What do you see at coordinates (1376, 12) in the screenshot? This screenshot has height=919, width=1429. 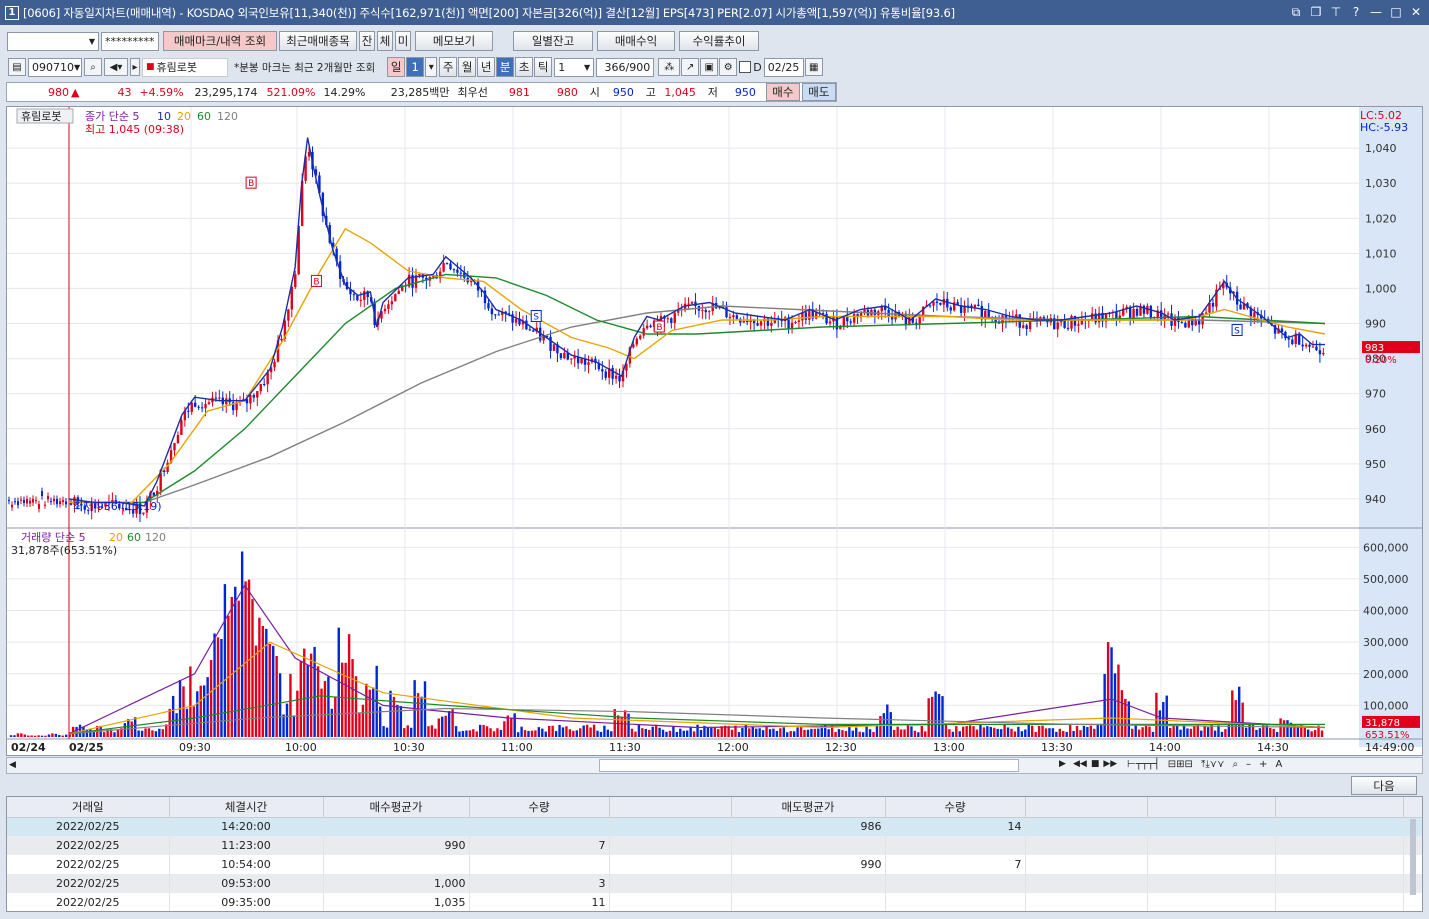 I see `minimize-icon: —` at bounding box center [1376, 12].